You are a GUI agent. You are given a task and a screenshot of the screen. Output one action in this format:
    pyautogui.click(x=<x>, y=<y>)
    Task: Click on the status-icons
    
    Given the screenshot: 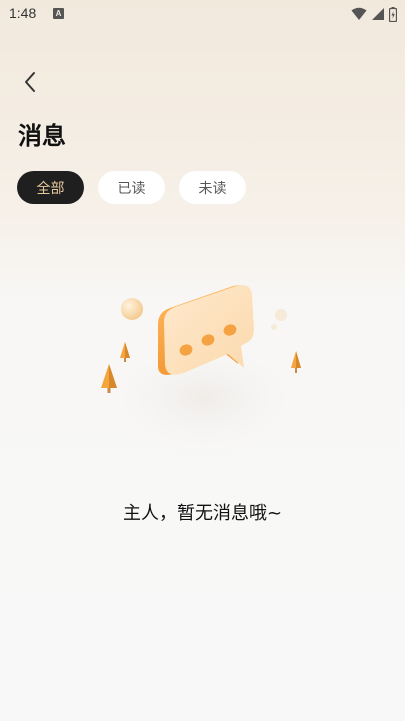 What is the action you would take?
    pyautogui.click(x=374, y=14)
    